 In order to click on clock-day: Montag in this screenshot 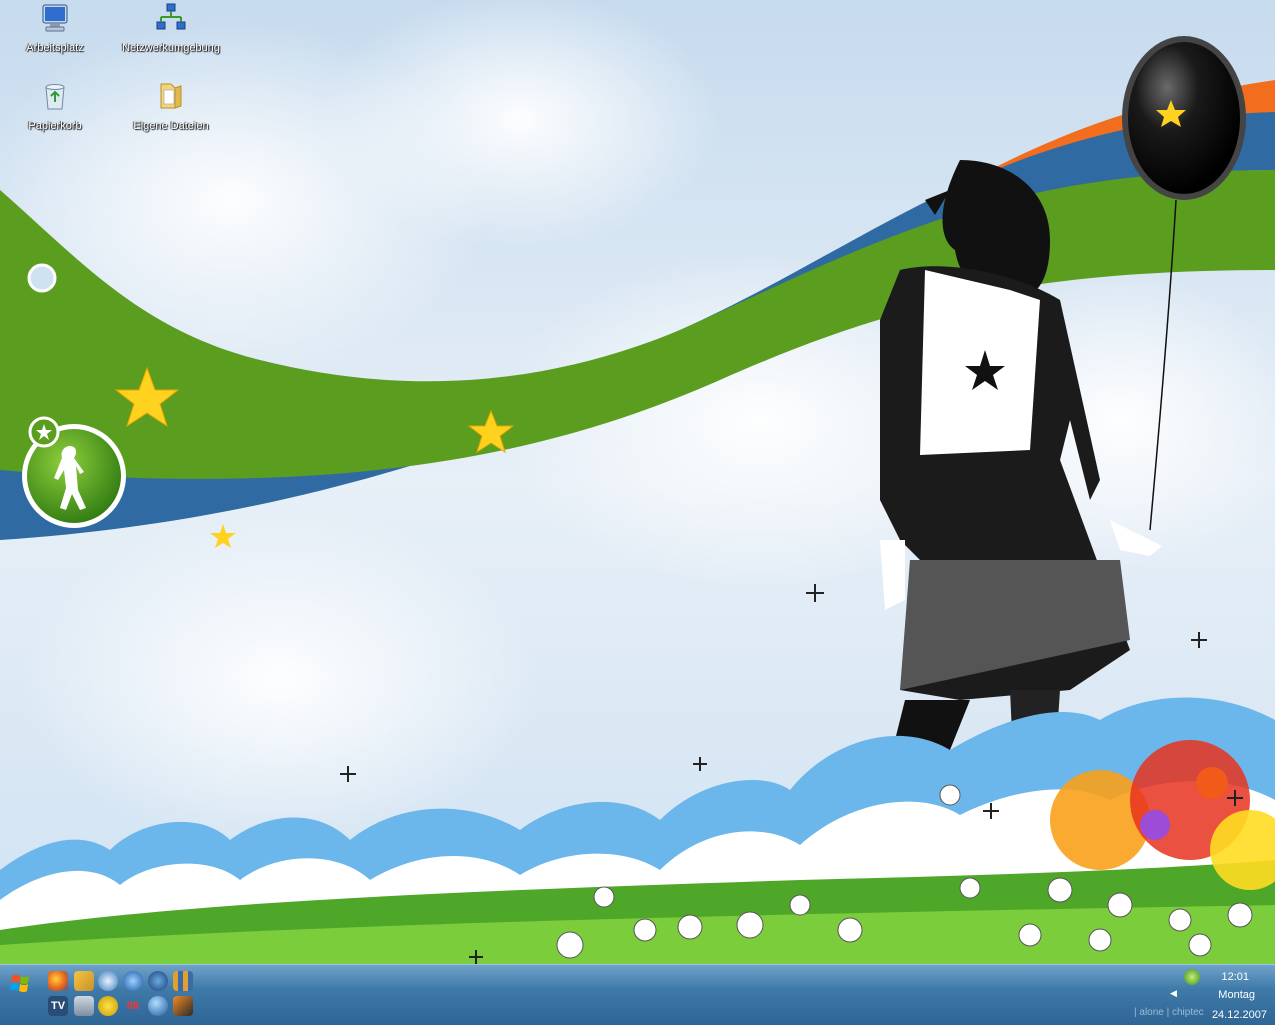, I will do `click(1236, 995)`.